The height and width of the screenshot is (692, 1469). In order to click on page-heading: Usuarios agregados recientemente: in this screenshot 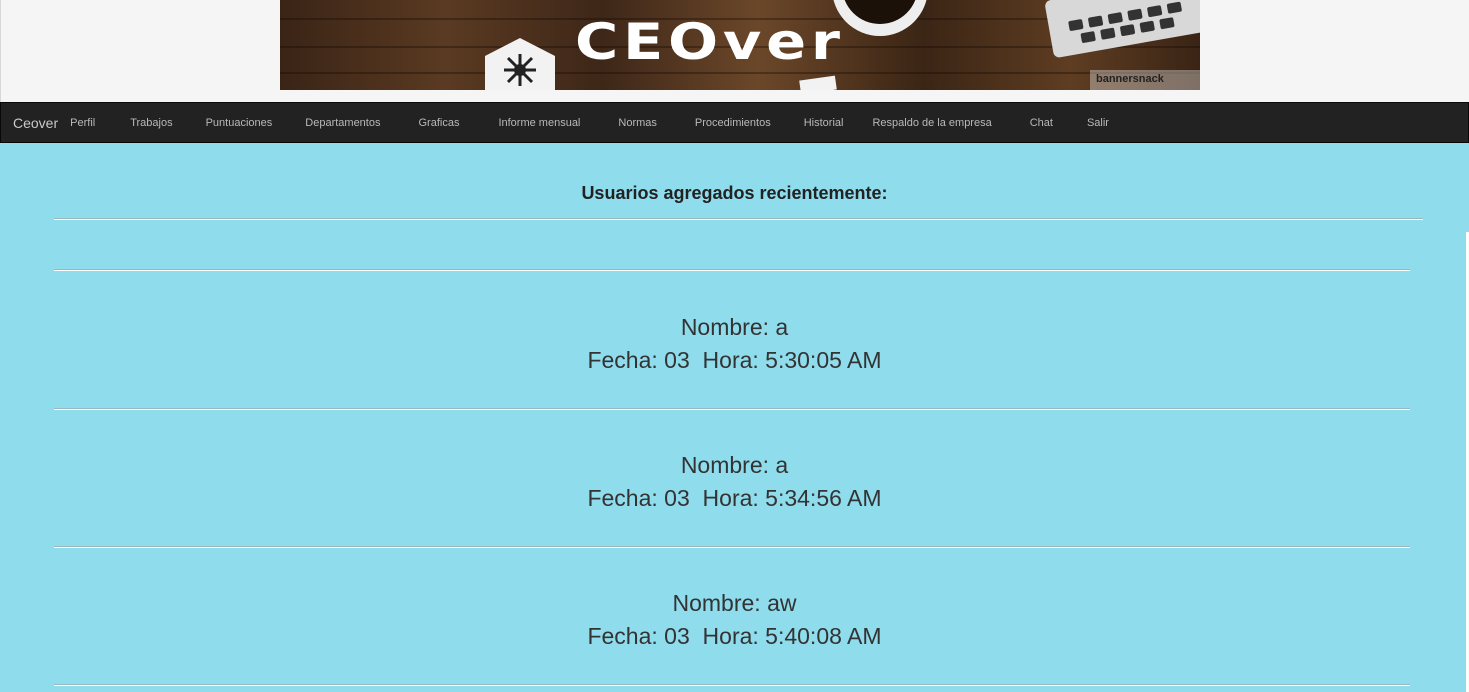, I will do `click(734, 193)`.